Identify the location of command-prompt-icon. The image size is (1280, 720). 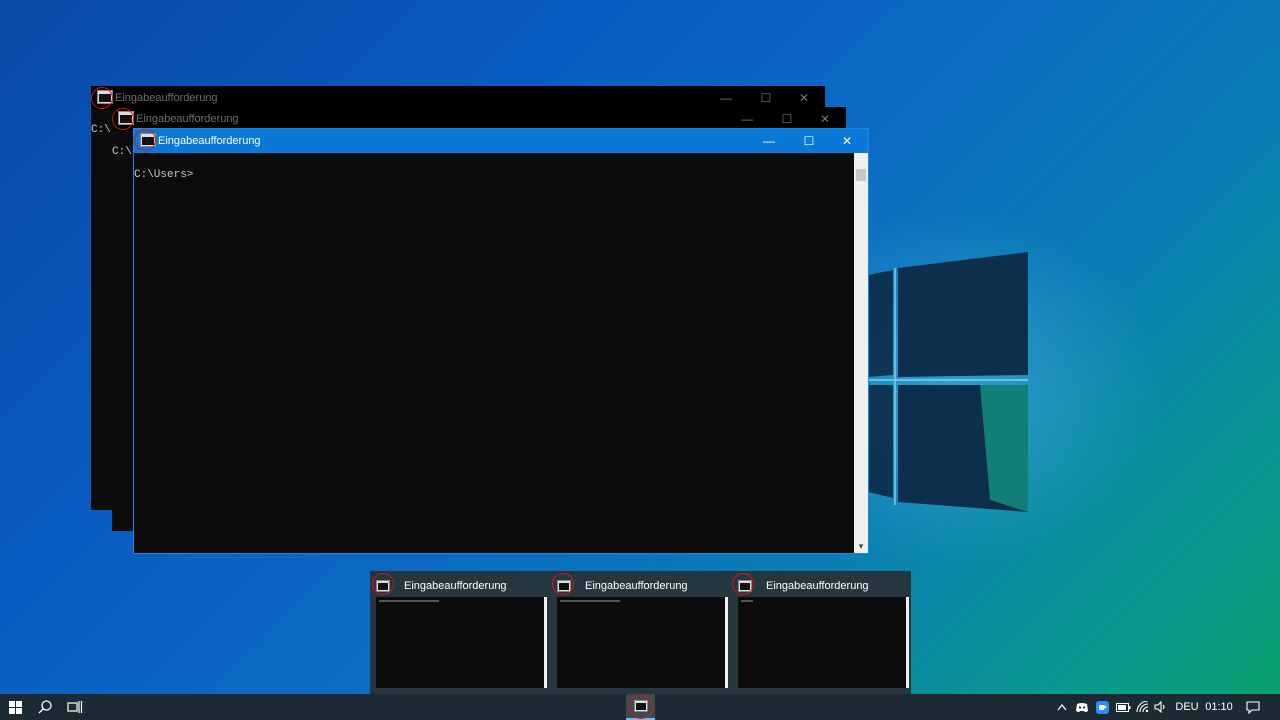
(640, 706).